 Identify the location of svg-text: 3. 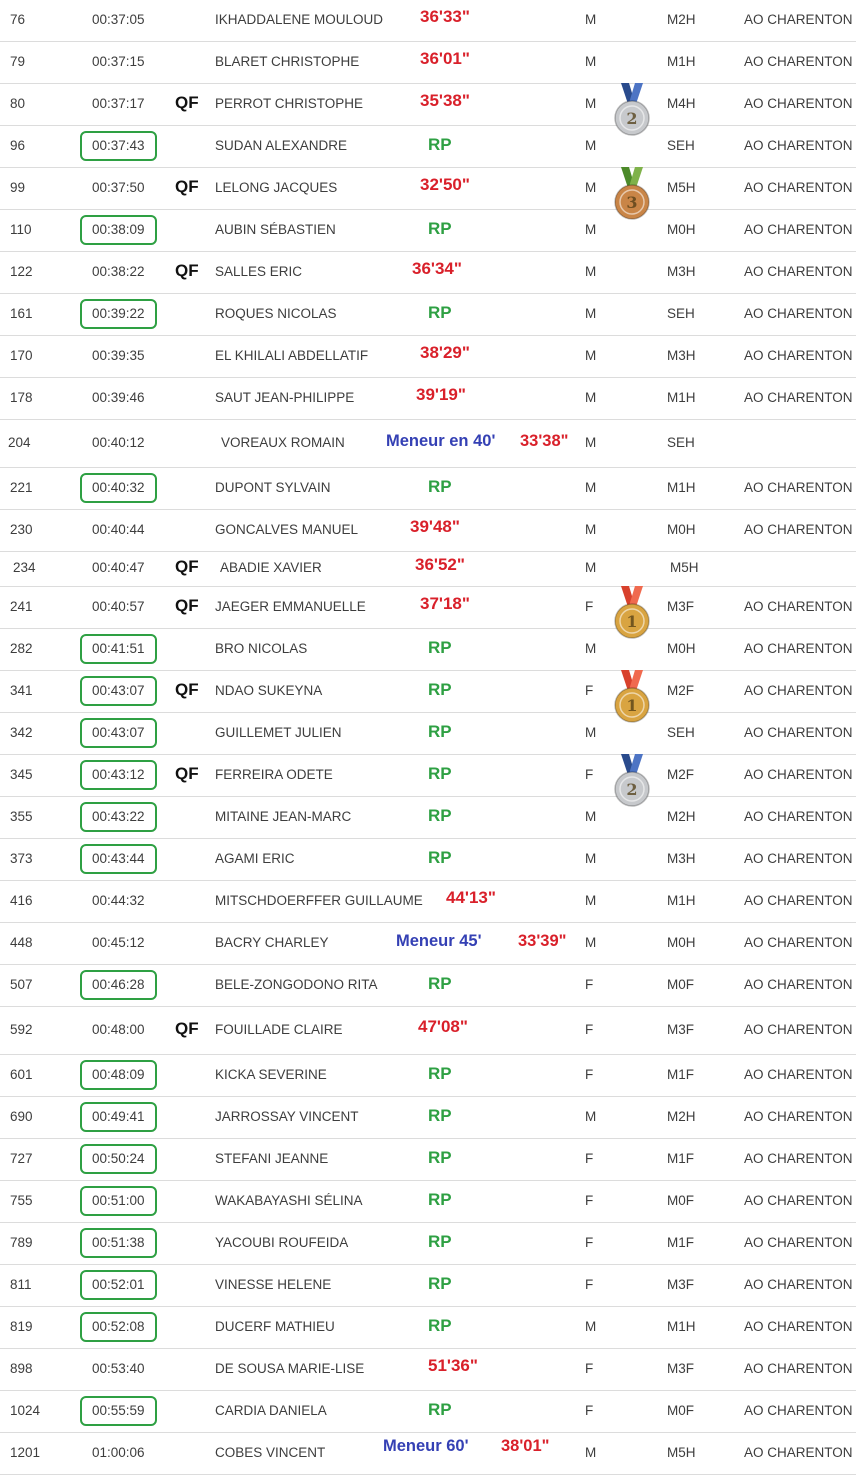
(631, 202).